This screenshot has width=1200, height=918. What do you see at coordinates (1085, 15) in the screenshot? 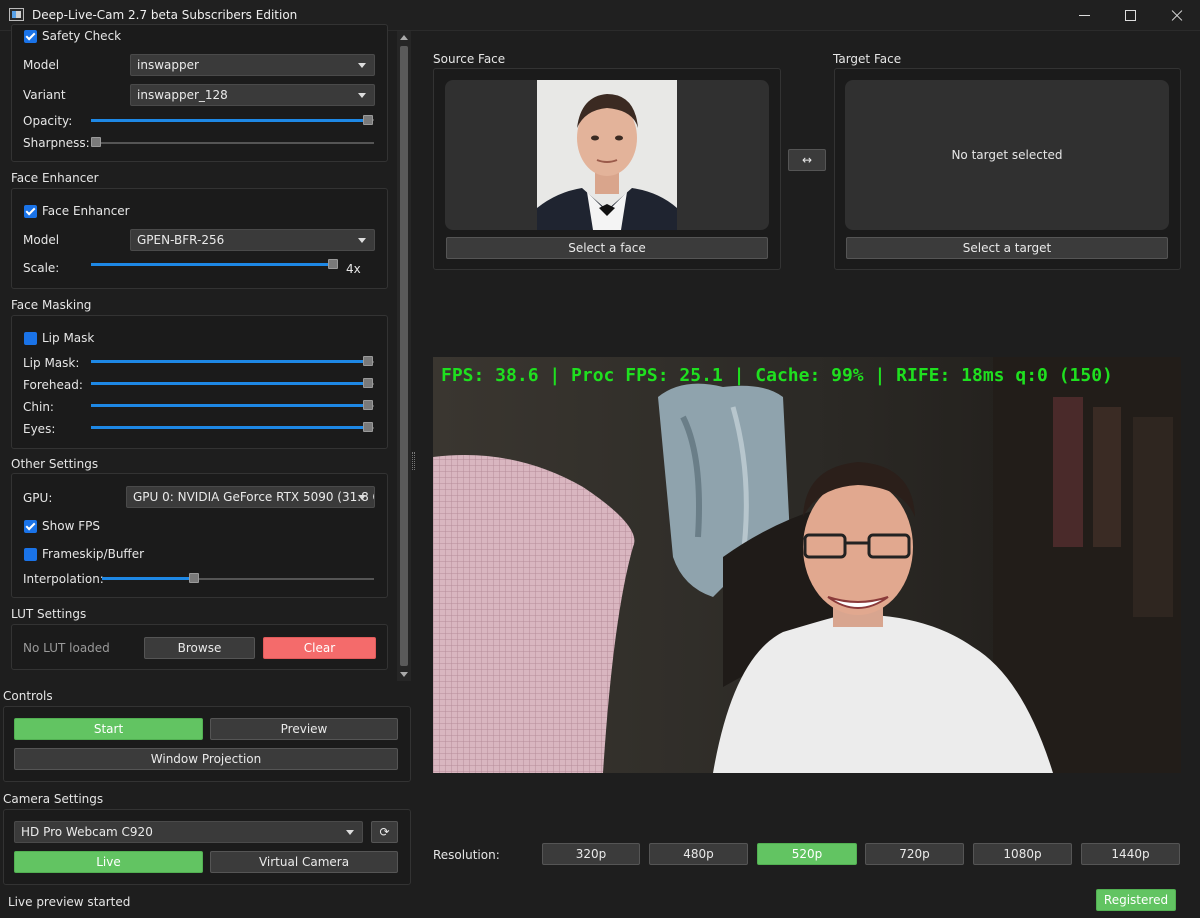
I see `minimize-button` at bounding box center [1085, 15].